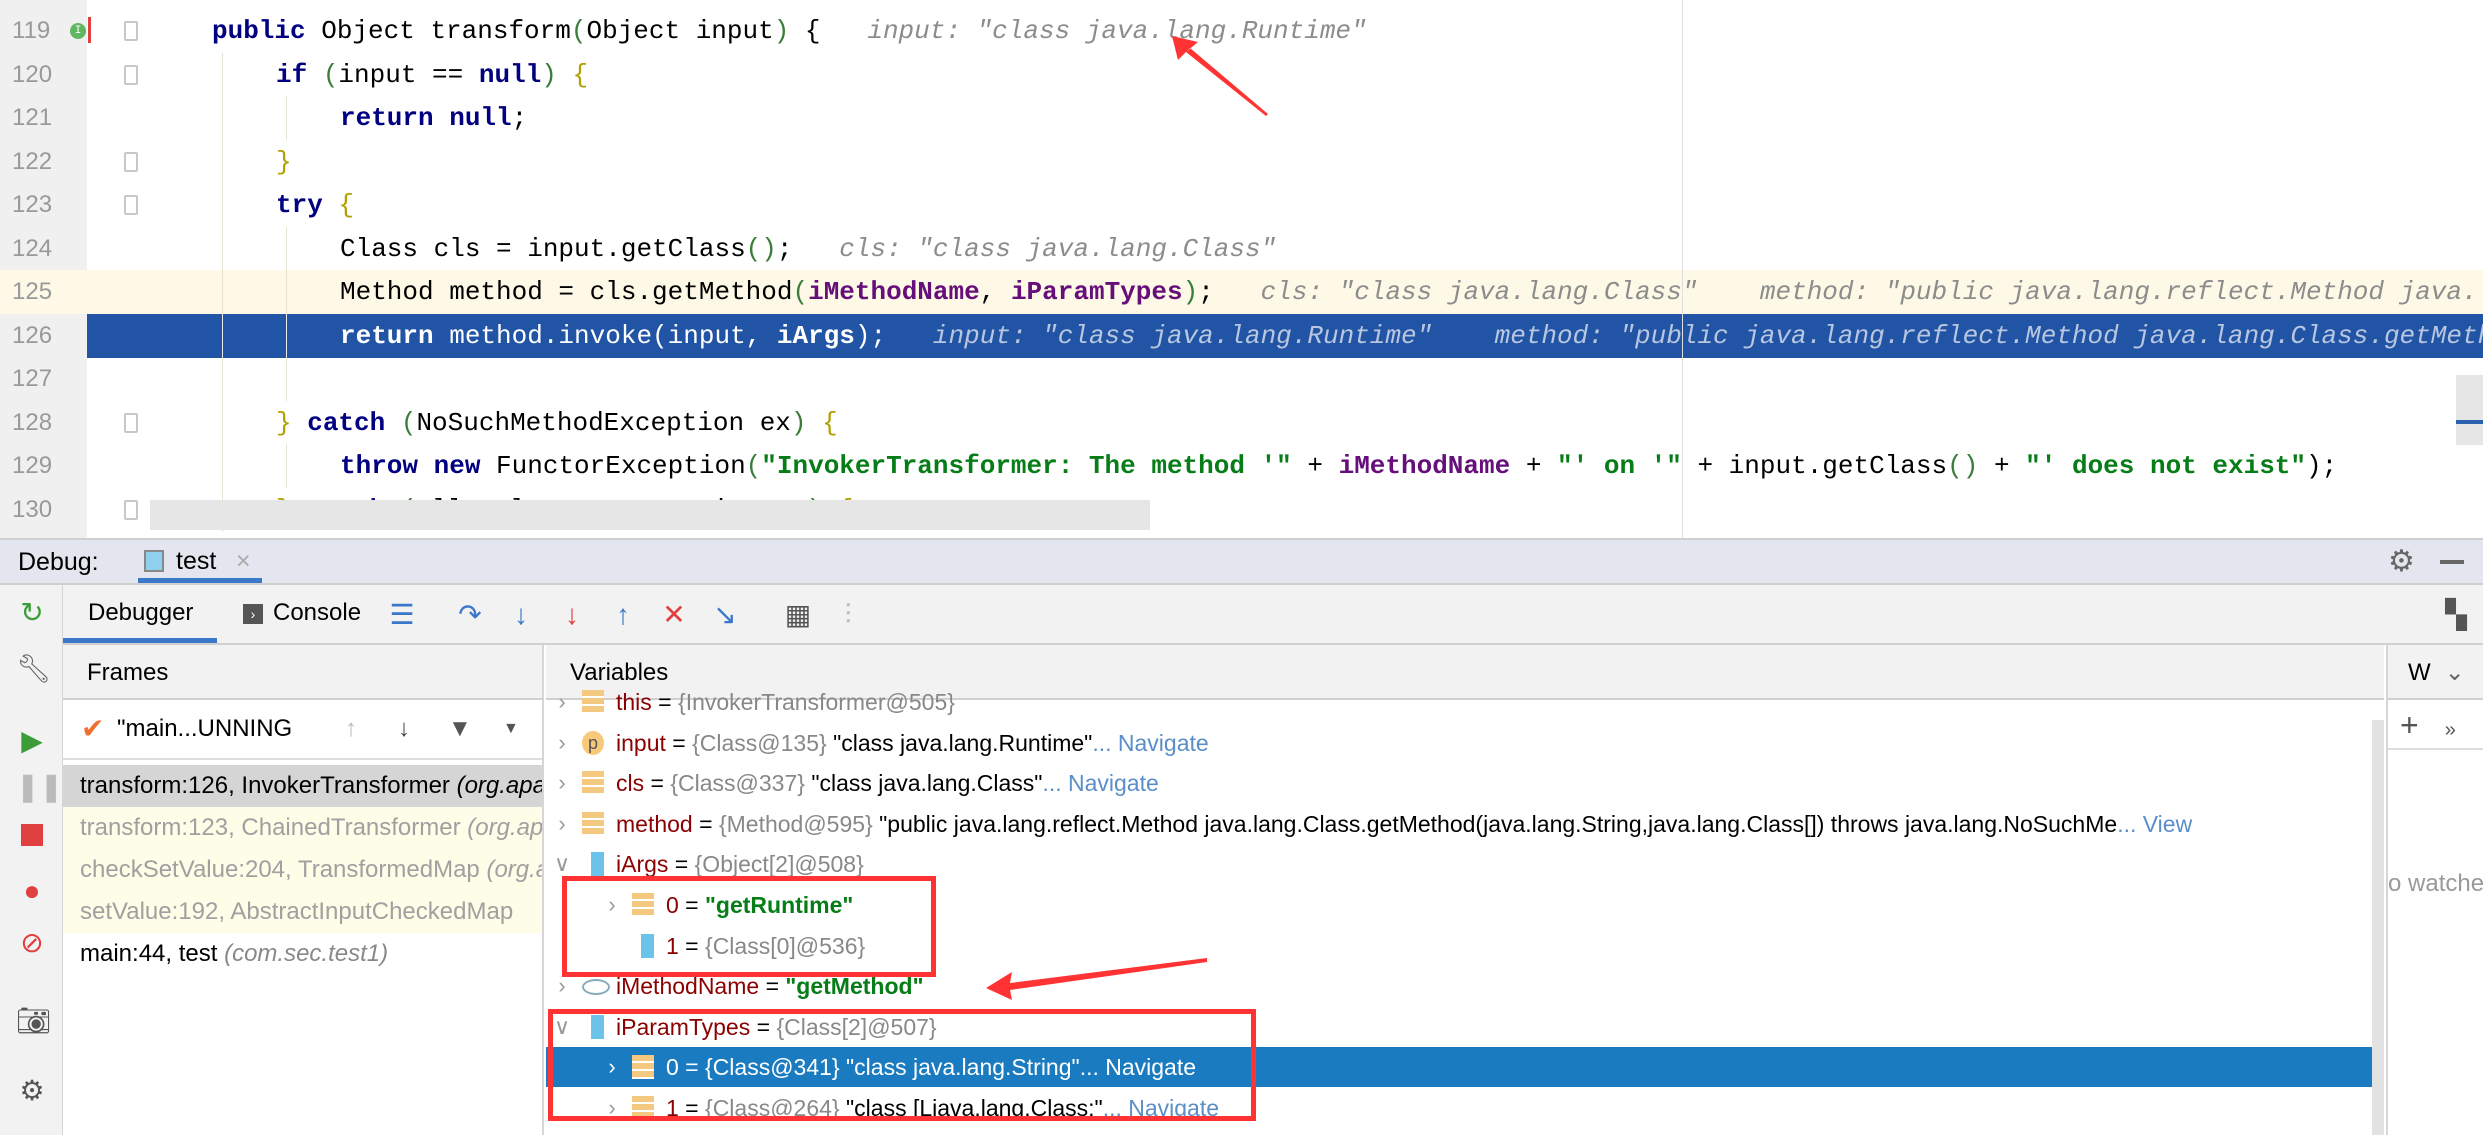  I want to click on step-into-icon: ↓, so click(521, 615).